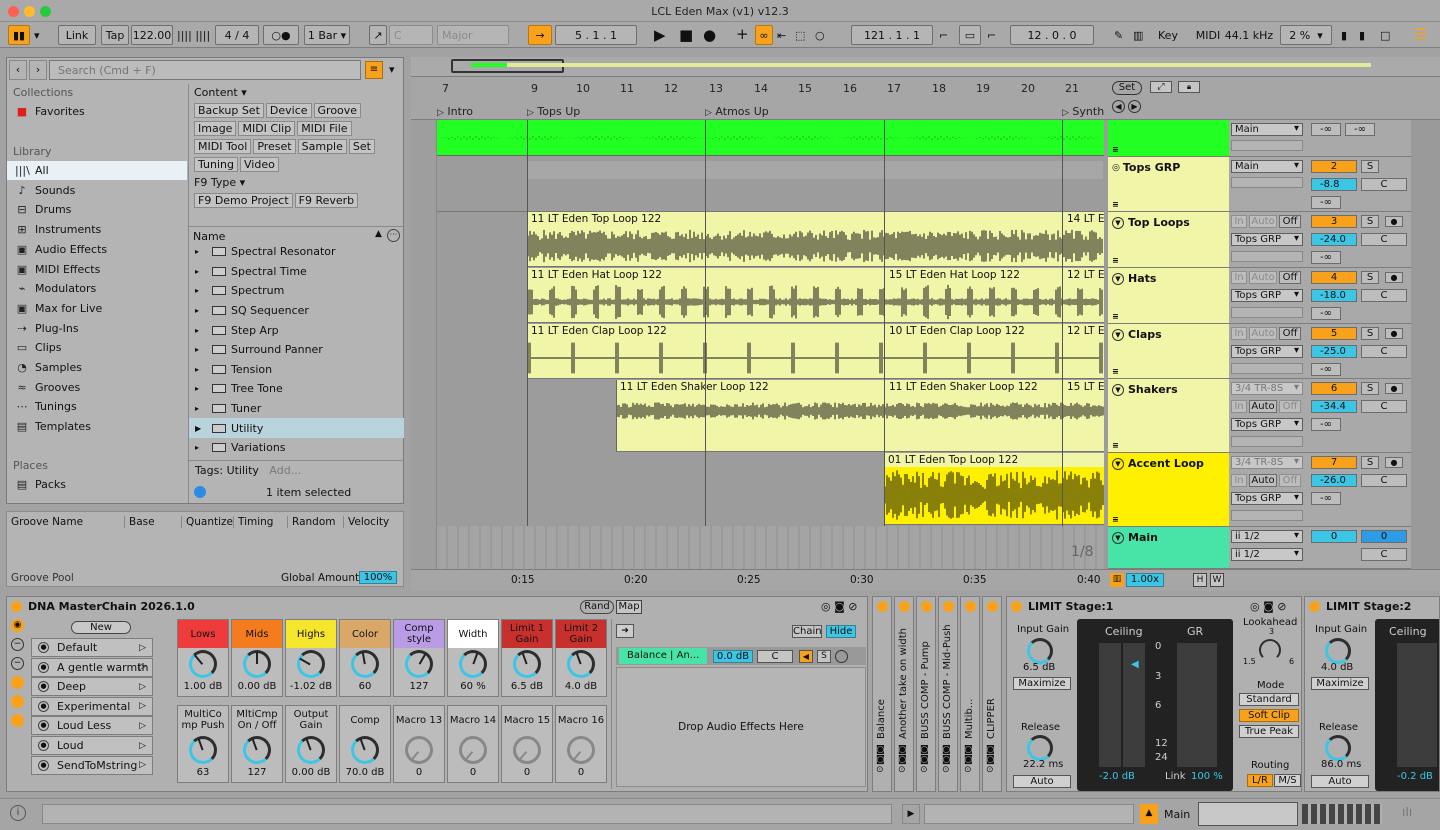  I want to click on back-icon: ‹, so click(18, 70).